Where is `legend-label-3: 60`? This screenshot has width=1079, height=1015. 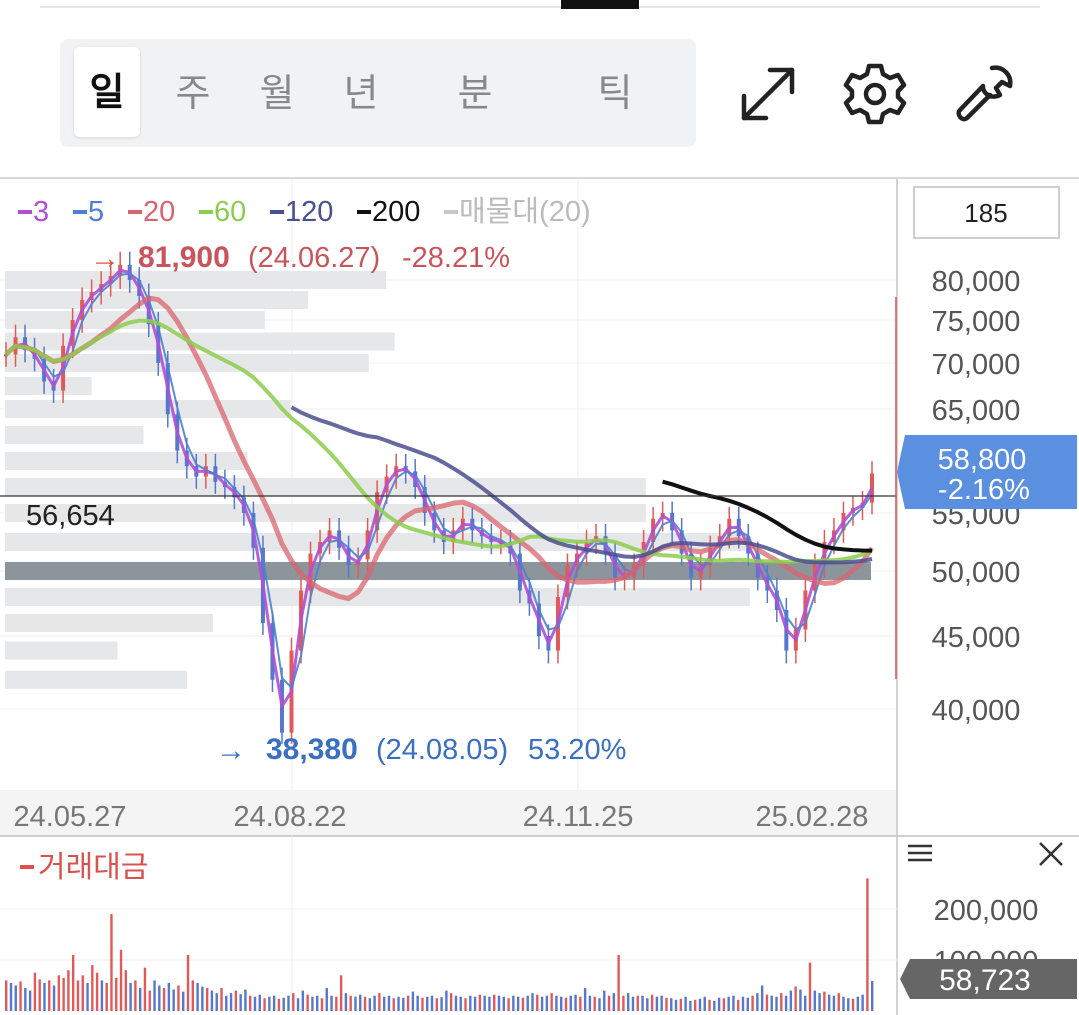
legend-label-3: 60 is located at coordinates (230, 212).